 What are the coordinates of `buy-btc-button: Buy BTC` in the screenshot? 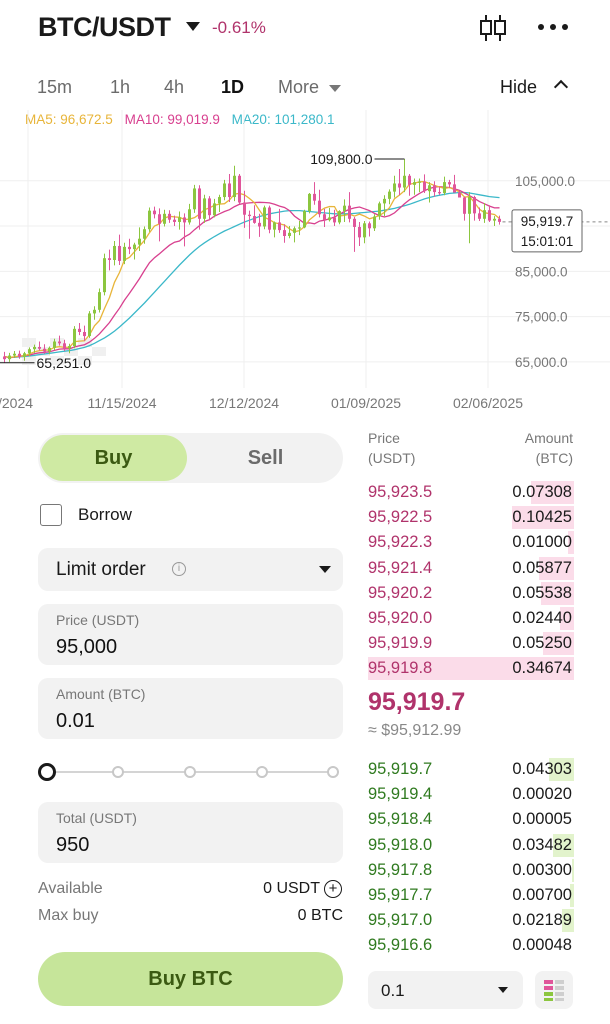 It's located at (190, 979).